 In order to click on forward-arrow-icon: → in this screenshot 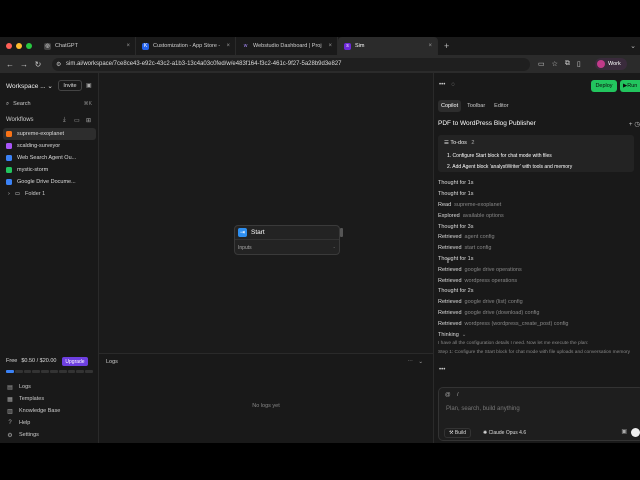, I will do `click(24, 64)`.